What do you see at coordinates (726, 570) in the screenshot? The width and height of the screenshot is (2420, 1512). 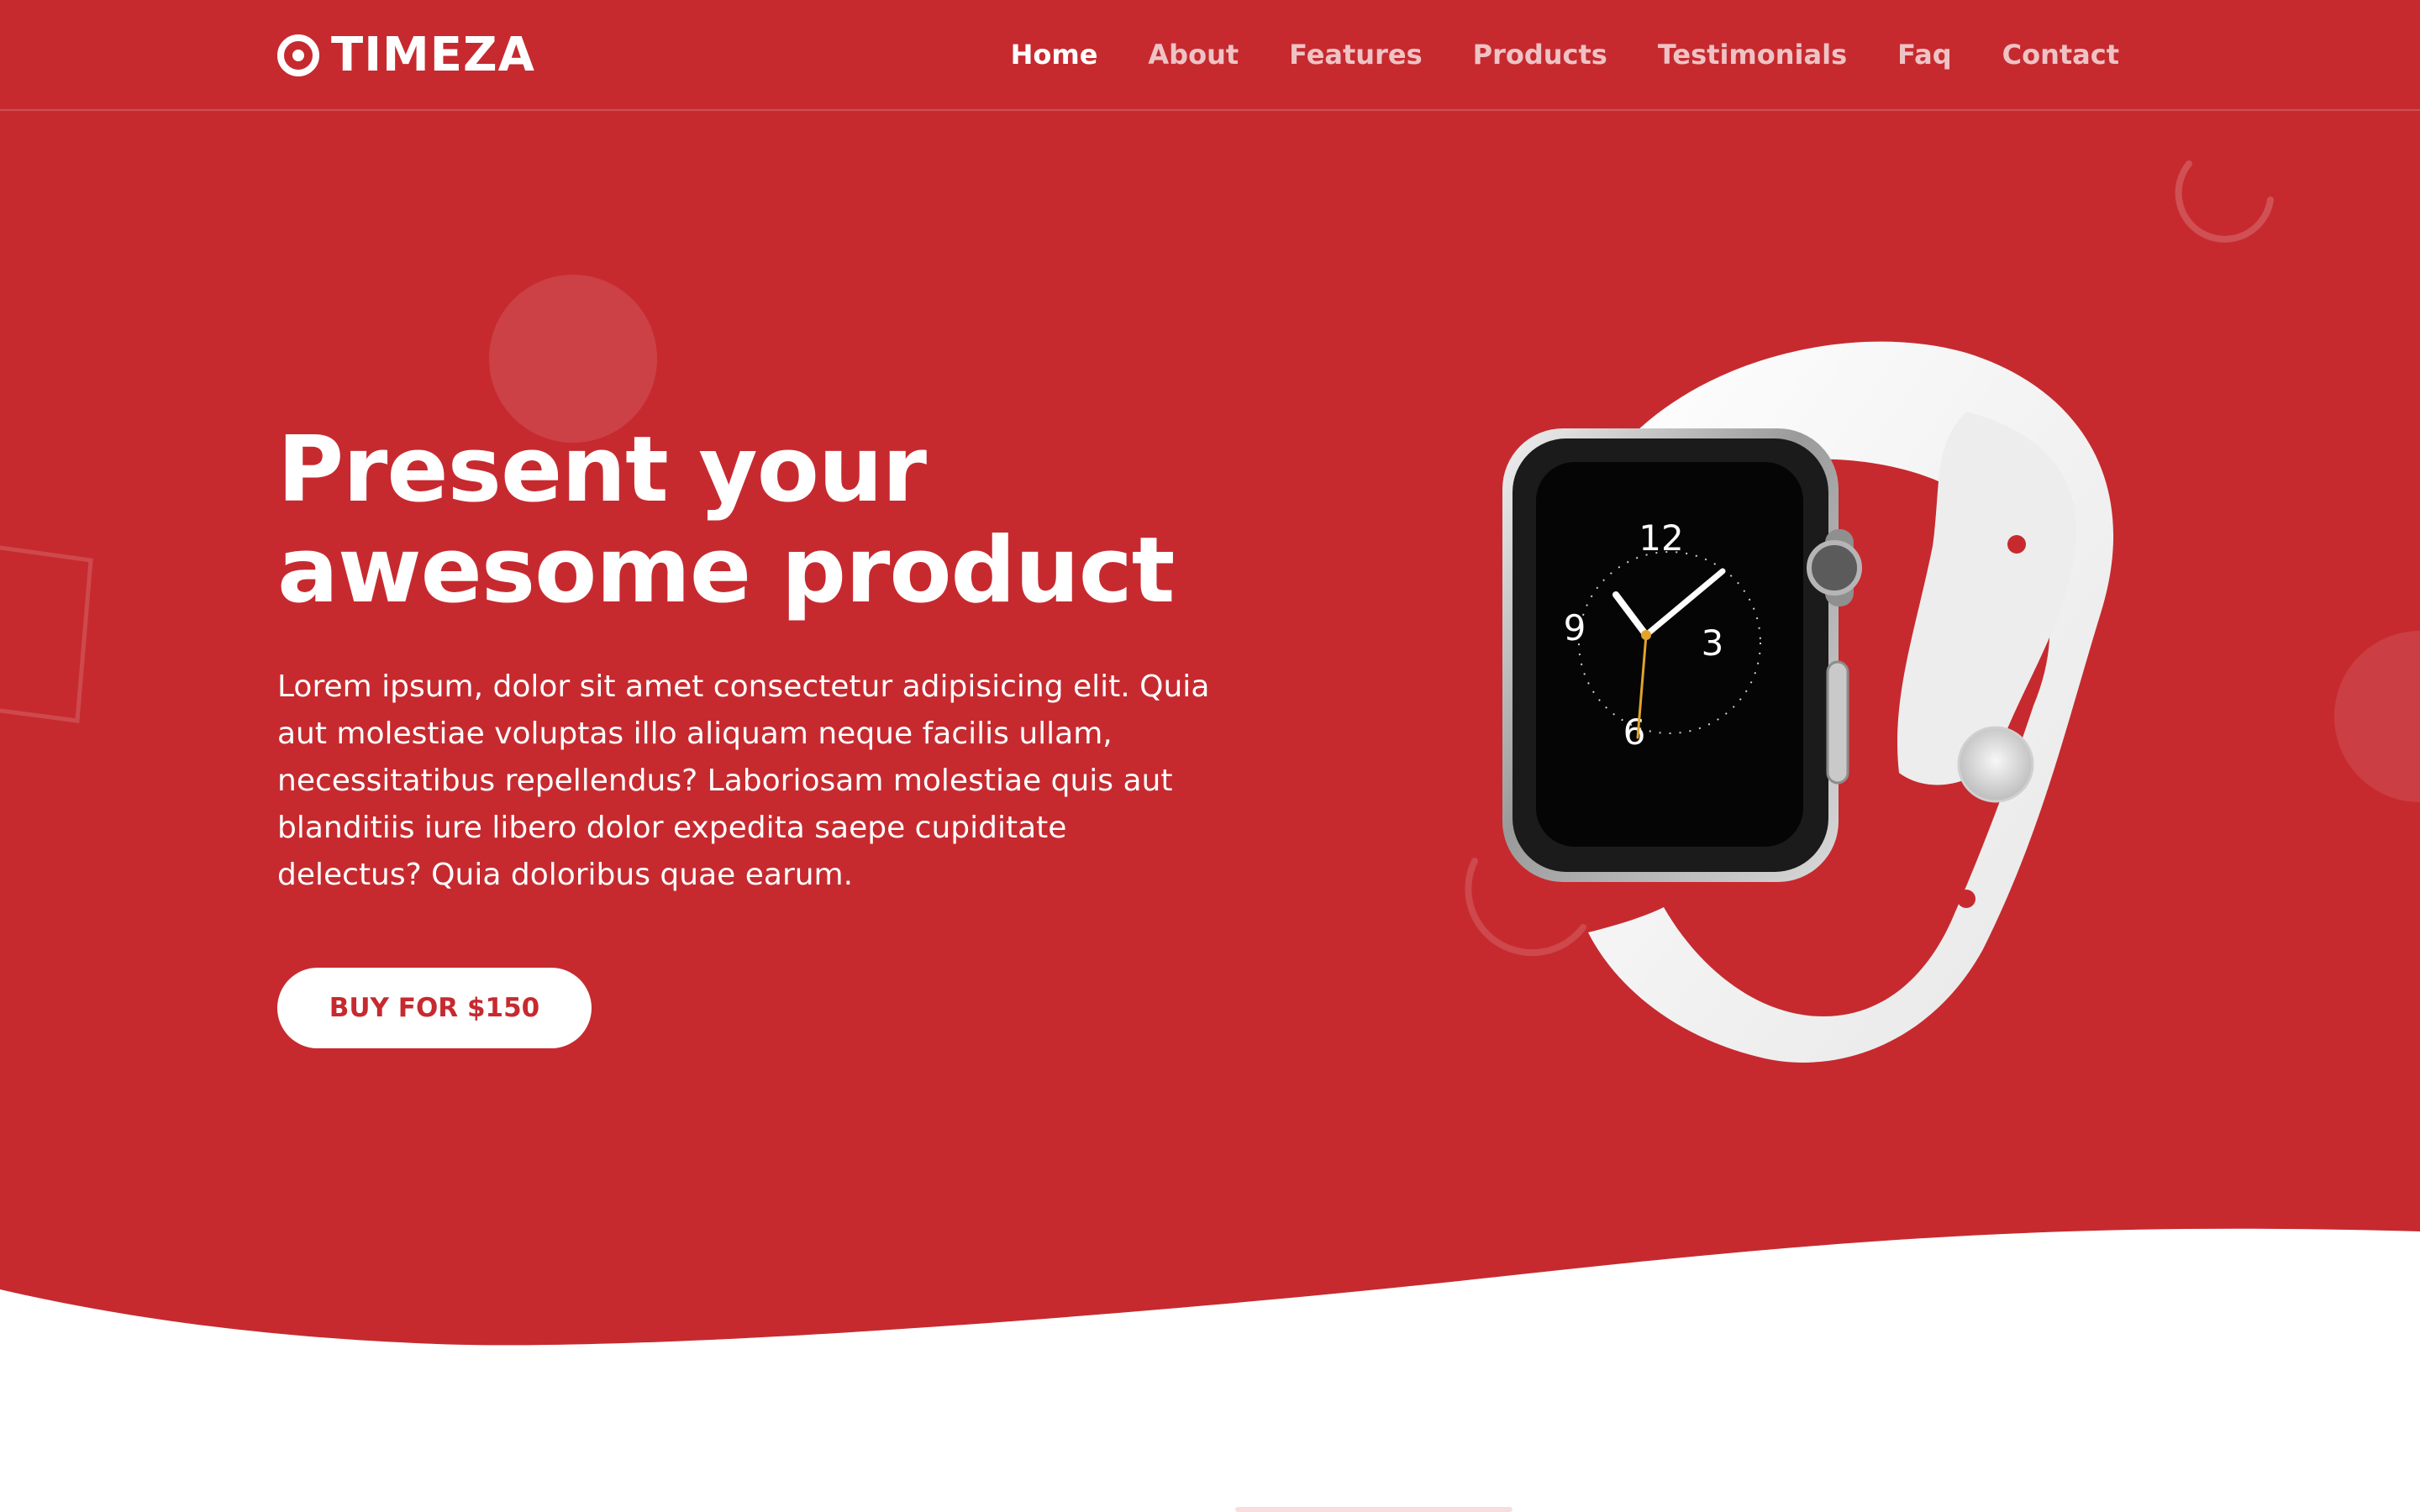 I see `hero-title-line-2: awesome product` at bounding box center [726, 570].